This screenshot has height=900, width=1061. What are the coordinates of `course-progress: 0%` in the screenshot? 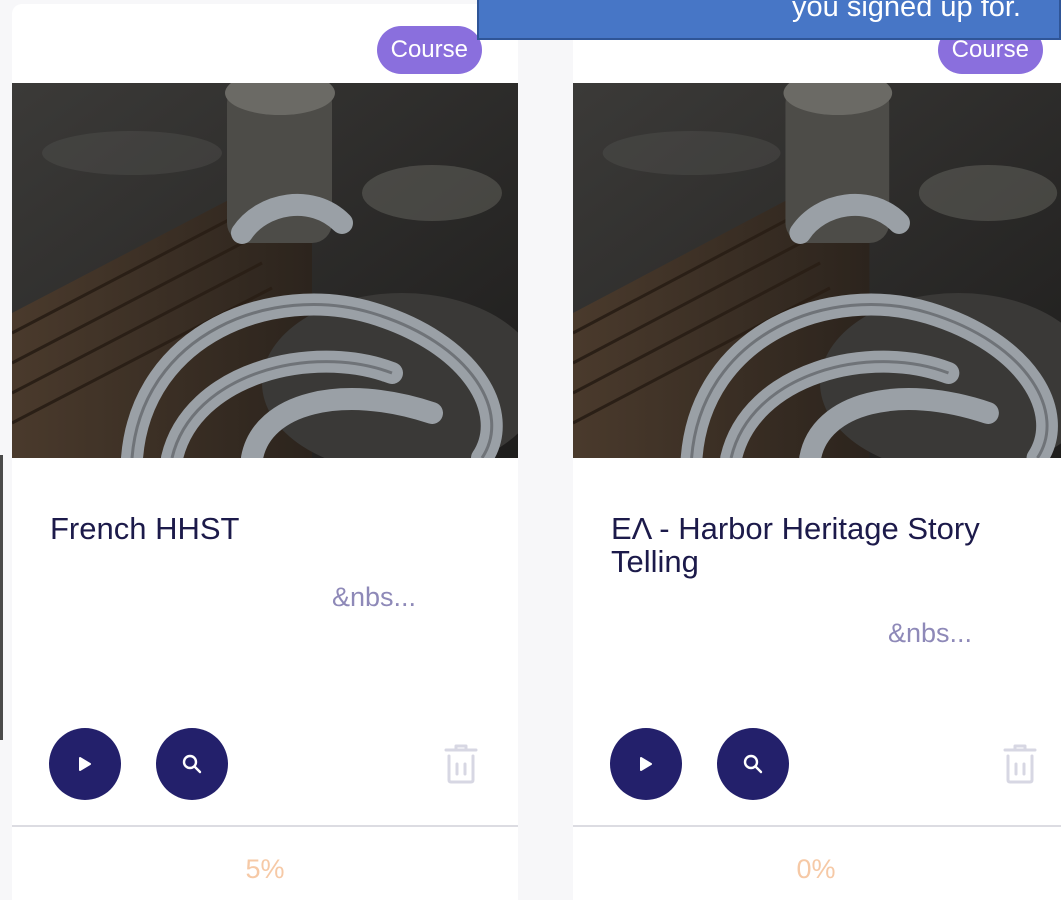 It's located at (816, 869).